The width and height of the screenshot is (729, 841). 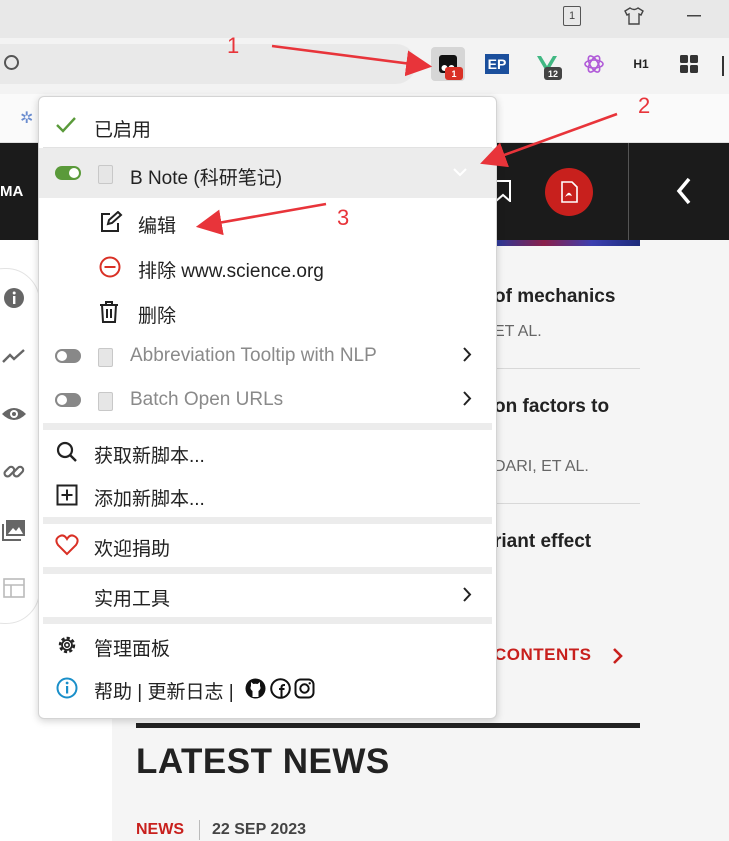 What do you see at coordinates (460, 172) in the screenshot?
I see `chevron-down-icon` at bounding box center [460, 172].